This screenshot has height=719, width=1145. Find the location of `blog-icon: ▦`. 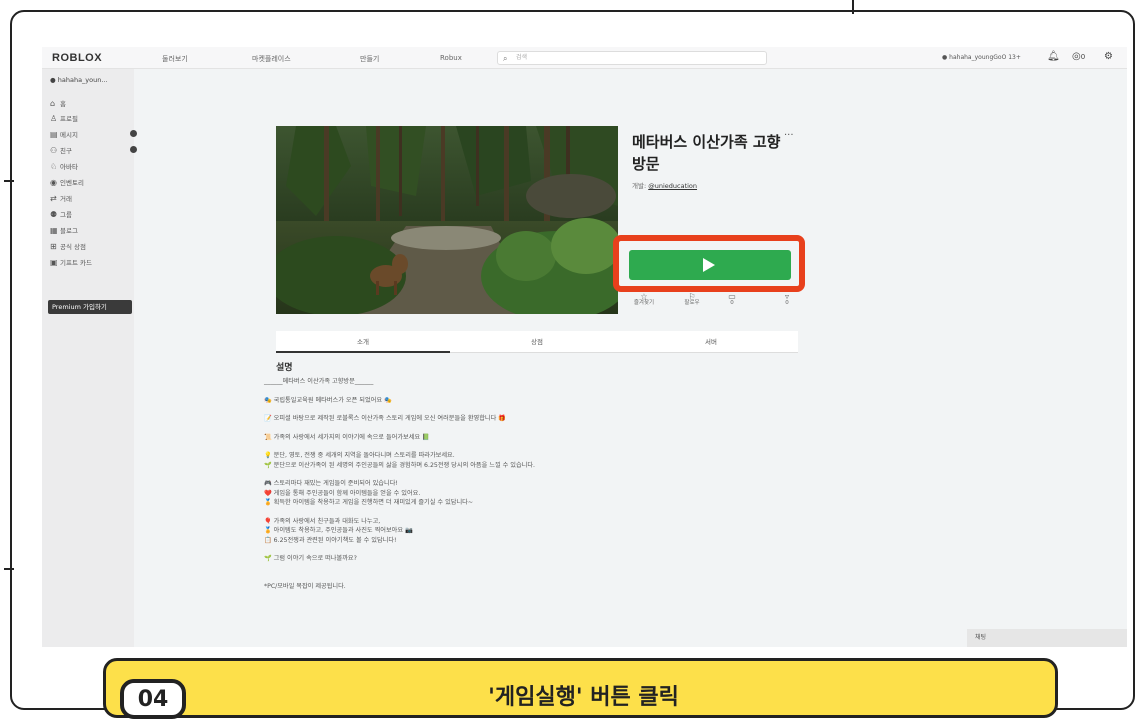

blog-icon: ▦ is located at coordinates (54, 230).